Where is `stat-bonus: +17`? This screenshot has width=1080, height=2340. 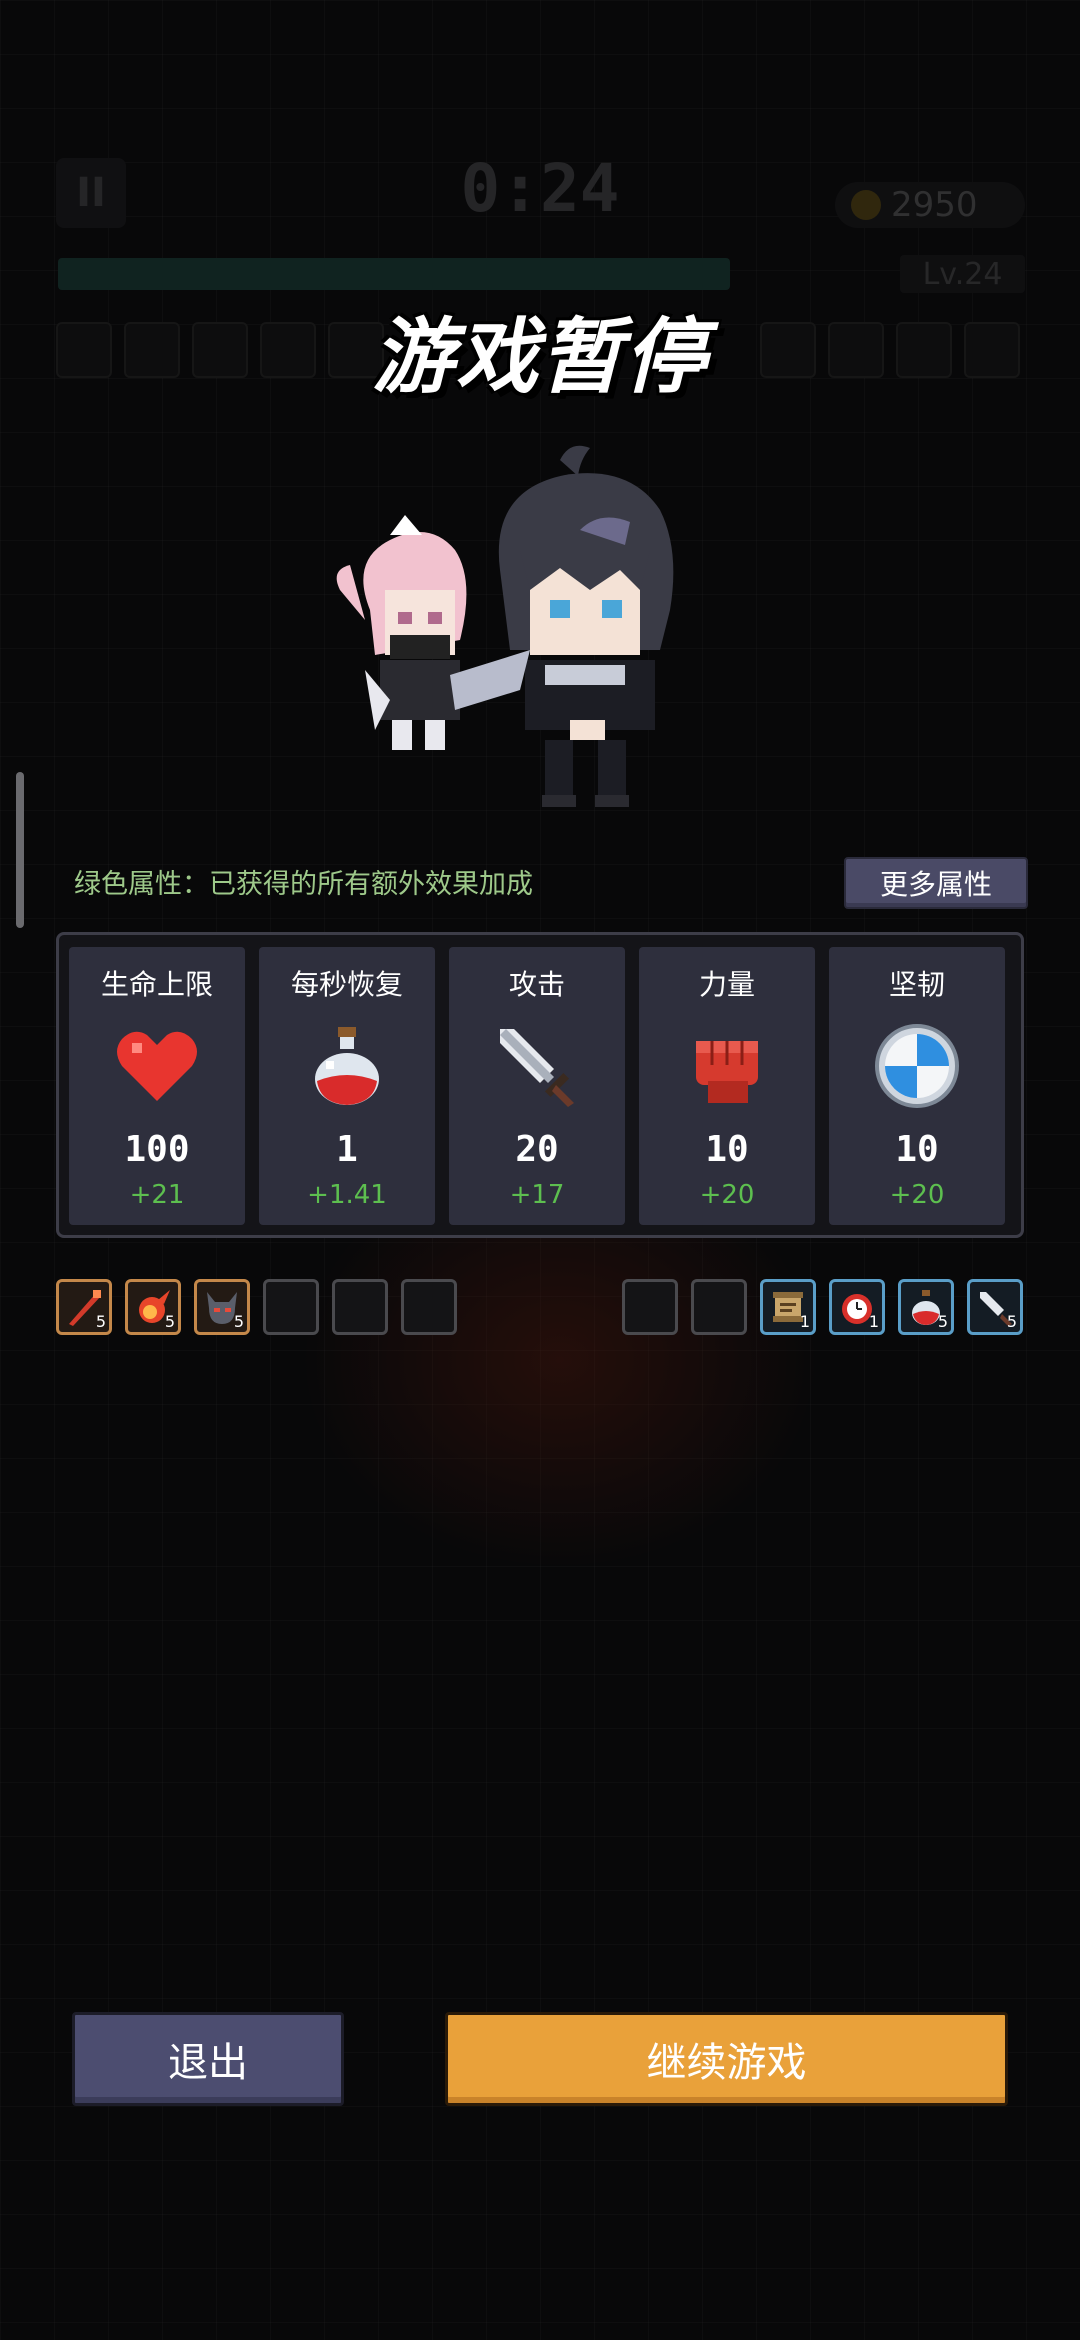
stat-bonus: +17 is located at coordinates (537, 1195).